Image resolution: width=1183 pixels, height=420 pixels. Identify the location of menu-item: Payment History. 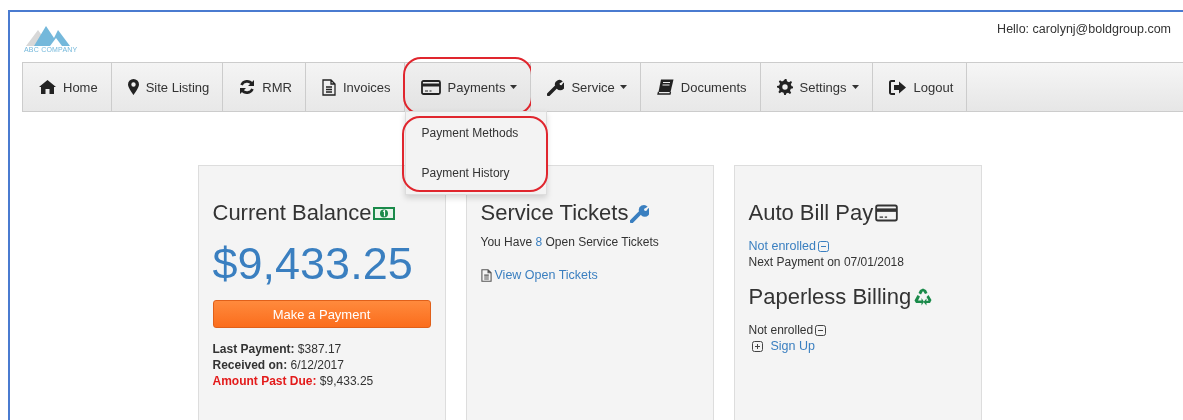
(475, 173).